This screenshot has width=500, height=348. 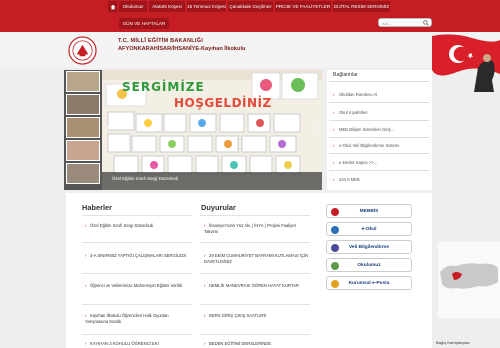 I want to click on okulumuz-button: Okulumuz, so click(x=369, y=265).